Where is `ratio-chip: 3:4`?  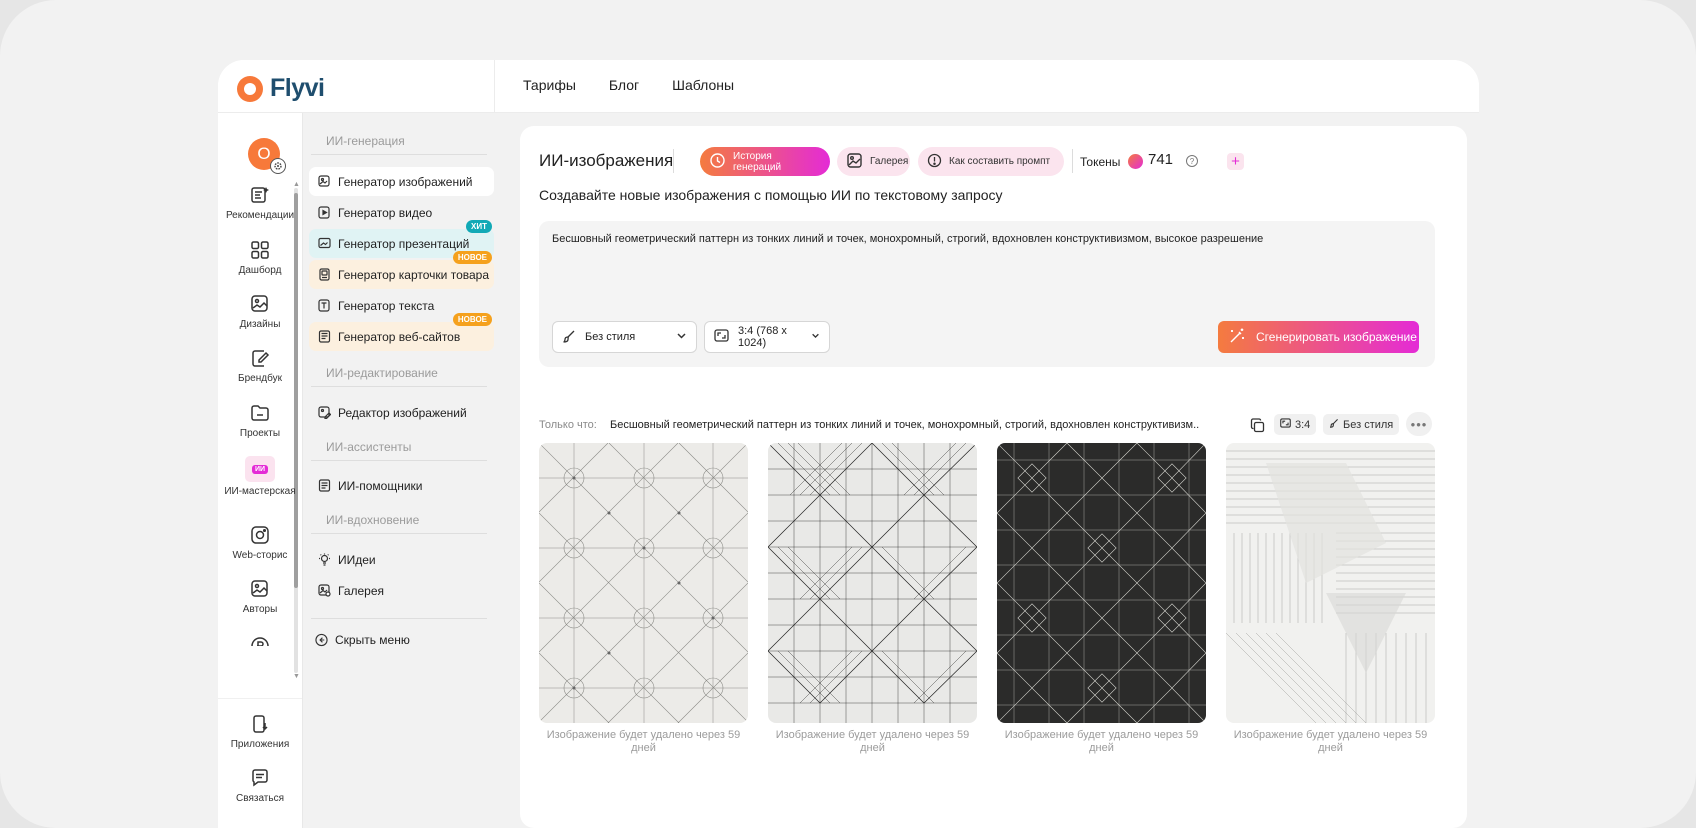
ratio-chip: 3:4 is located at coordinates (1295, 424).